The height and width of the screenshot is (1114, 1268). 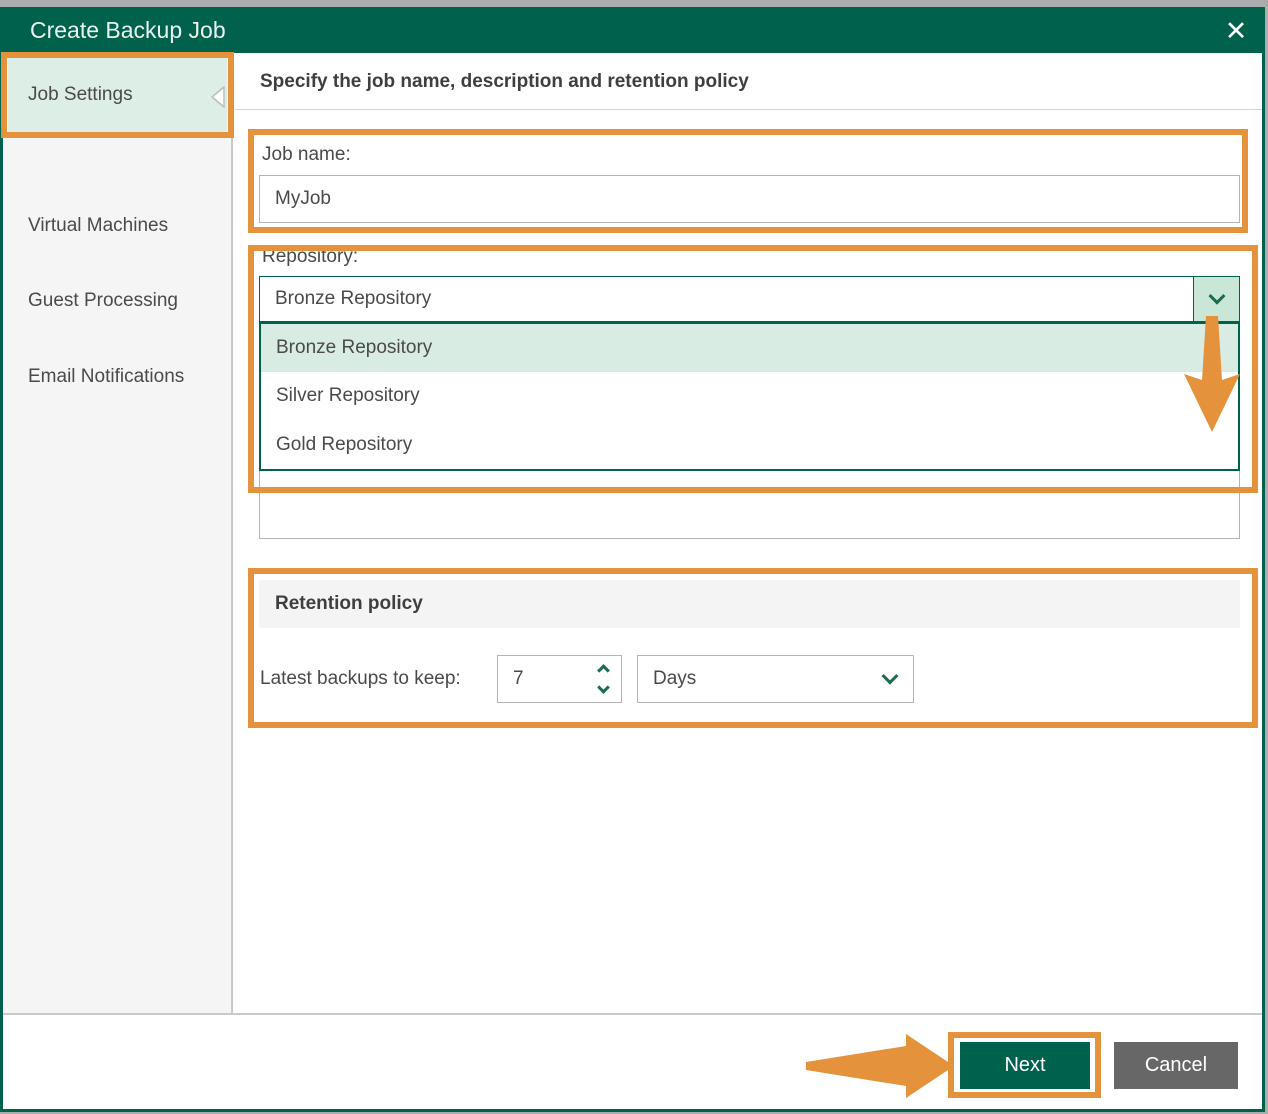 What do you see at coordinates (632, 30) in the screenshot?
I see `dialog-titlebar: Create Backup Job ✕` at bounding box center [632, 30].